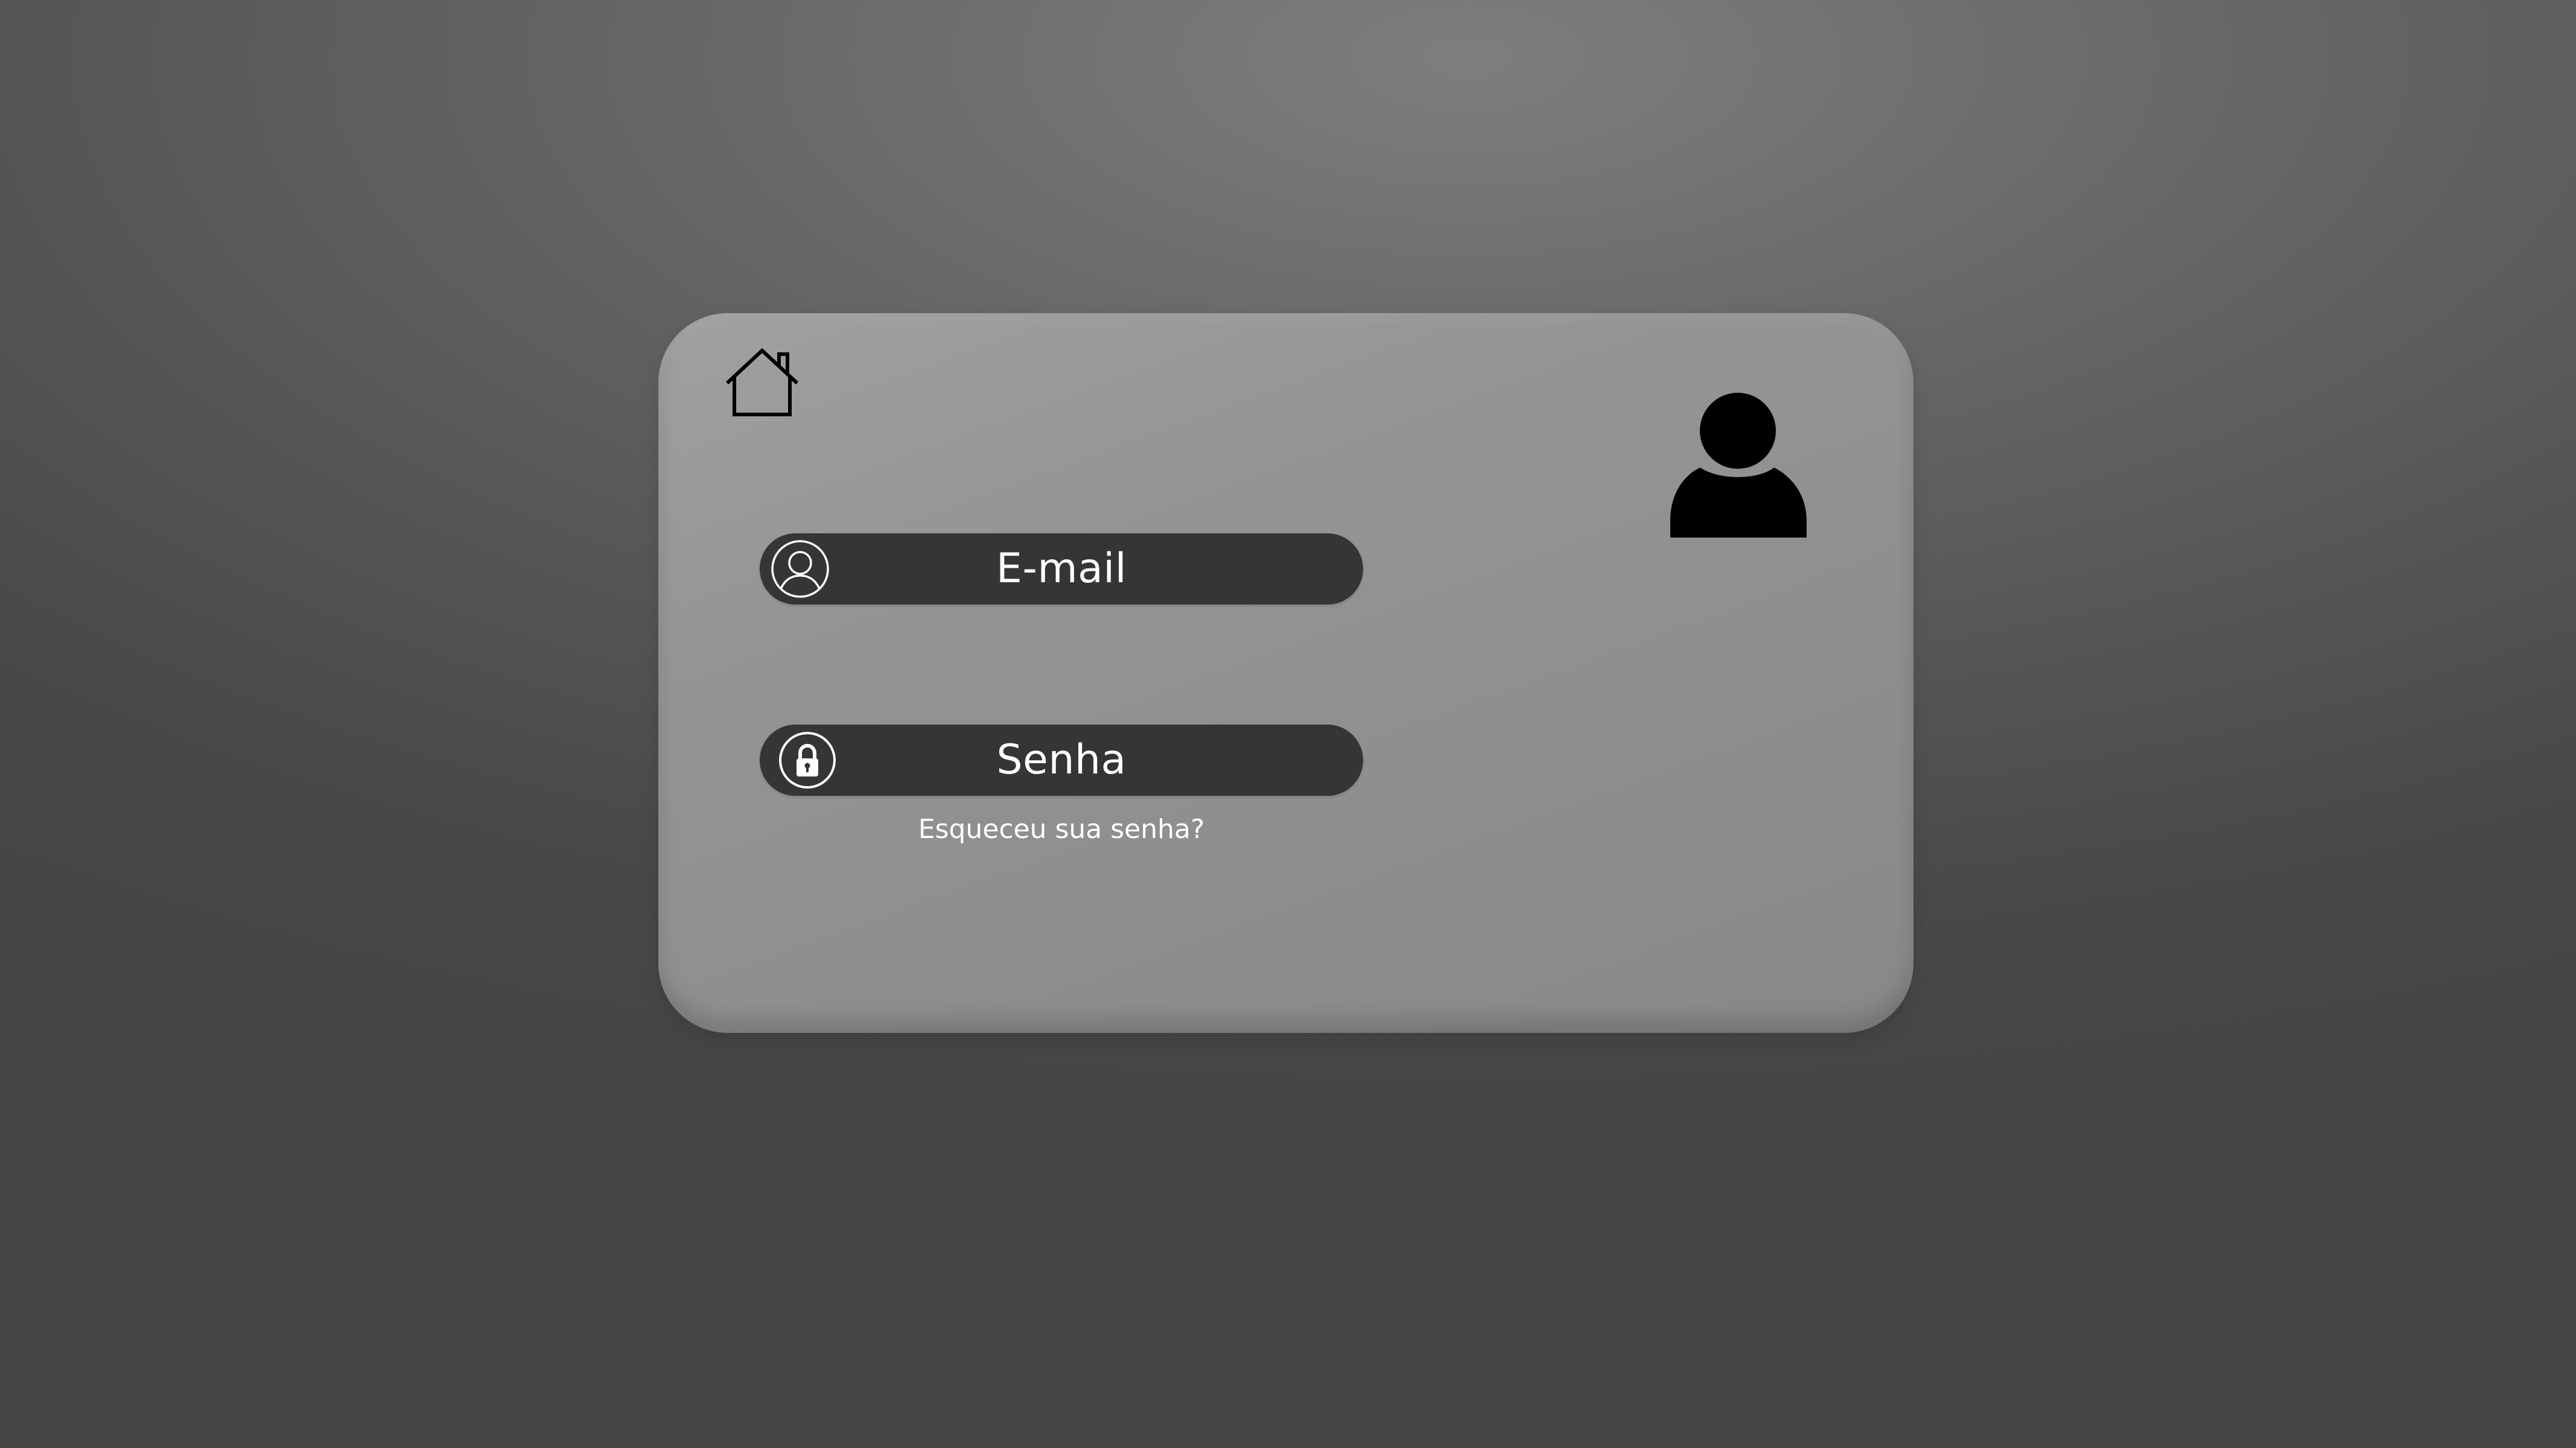 This screenshot has height=1448, width=2576. I want to click on home-button, so click(762, 382).